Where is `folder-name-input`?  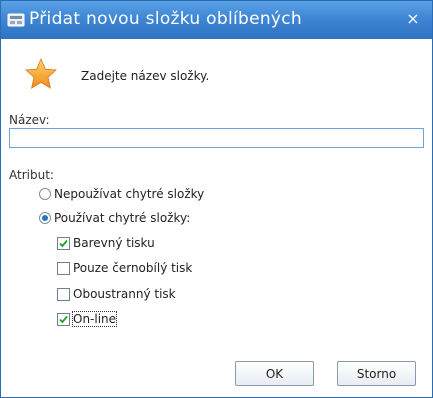 folder-name-input is located at coordinates (216, 138).